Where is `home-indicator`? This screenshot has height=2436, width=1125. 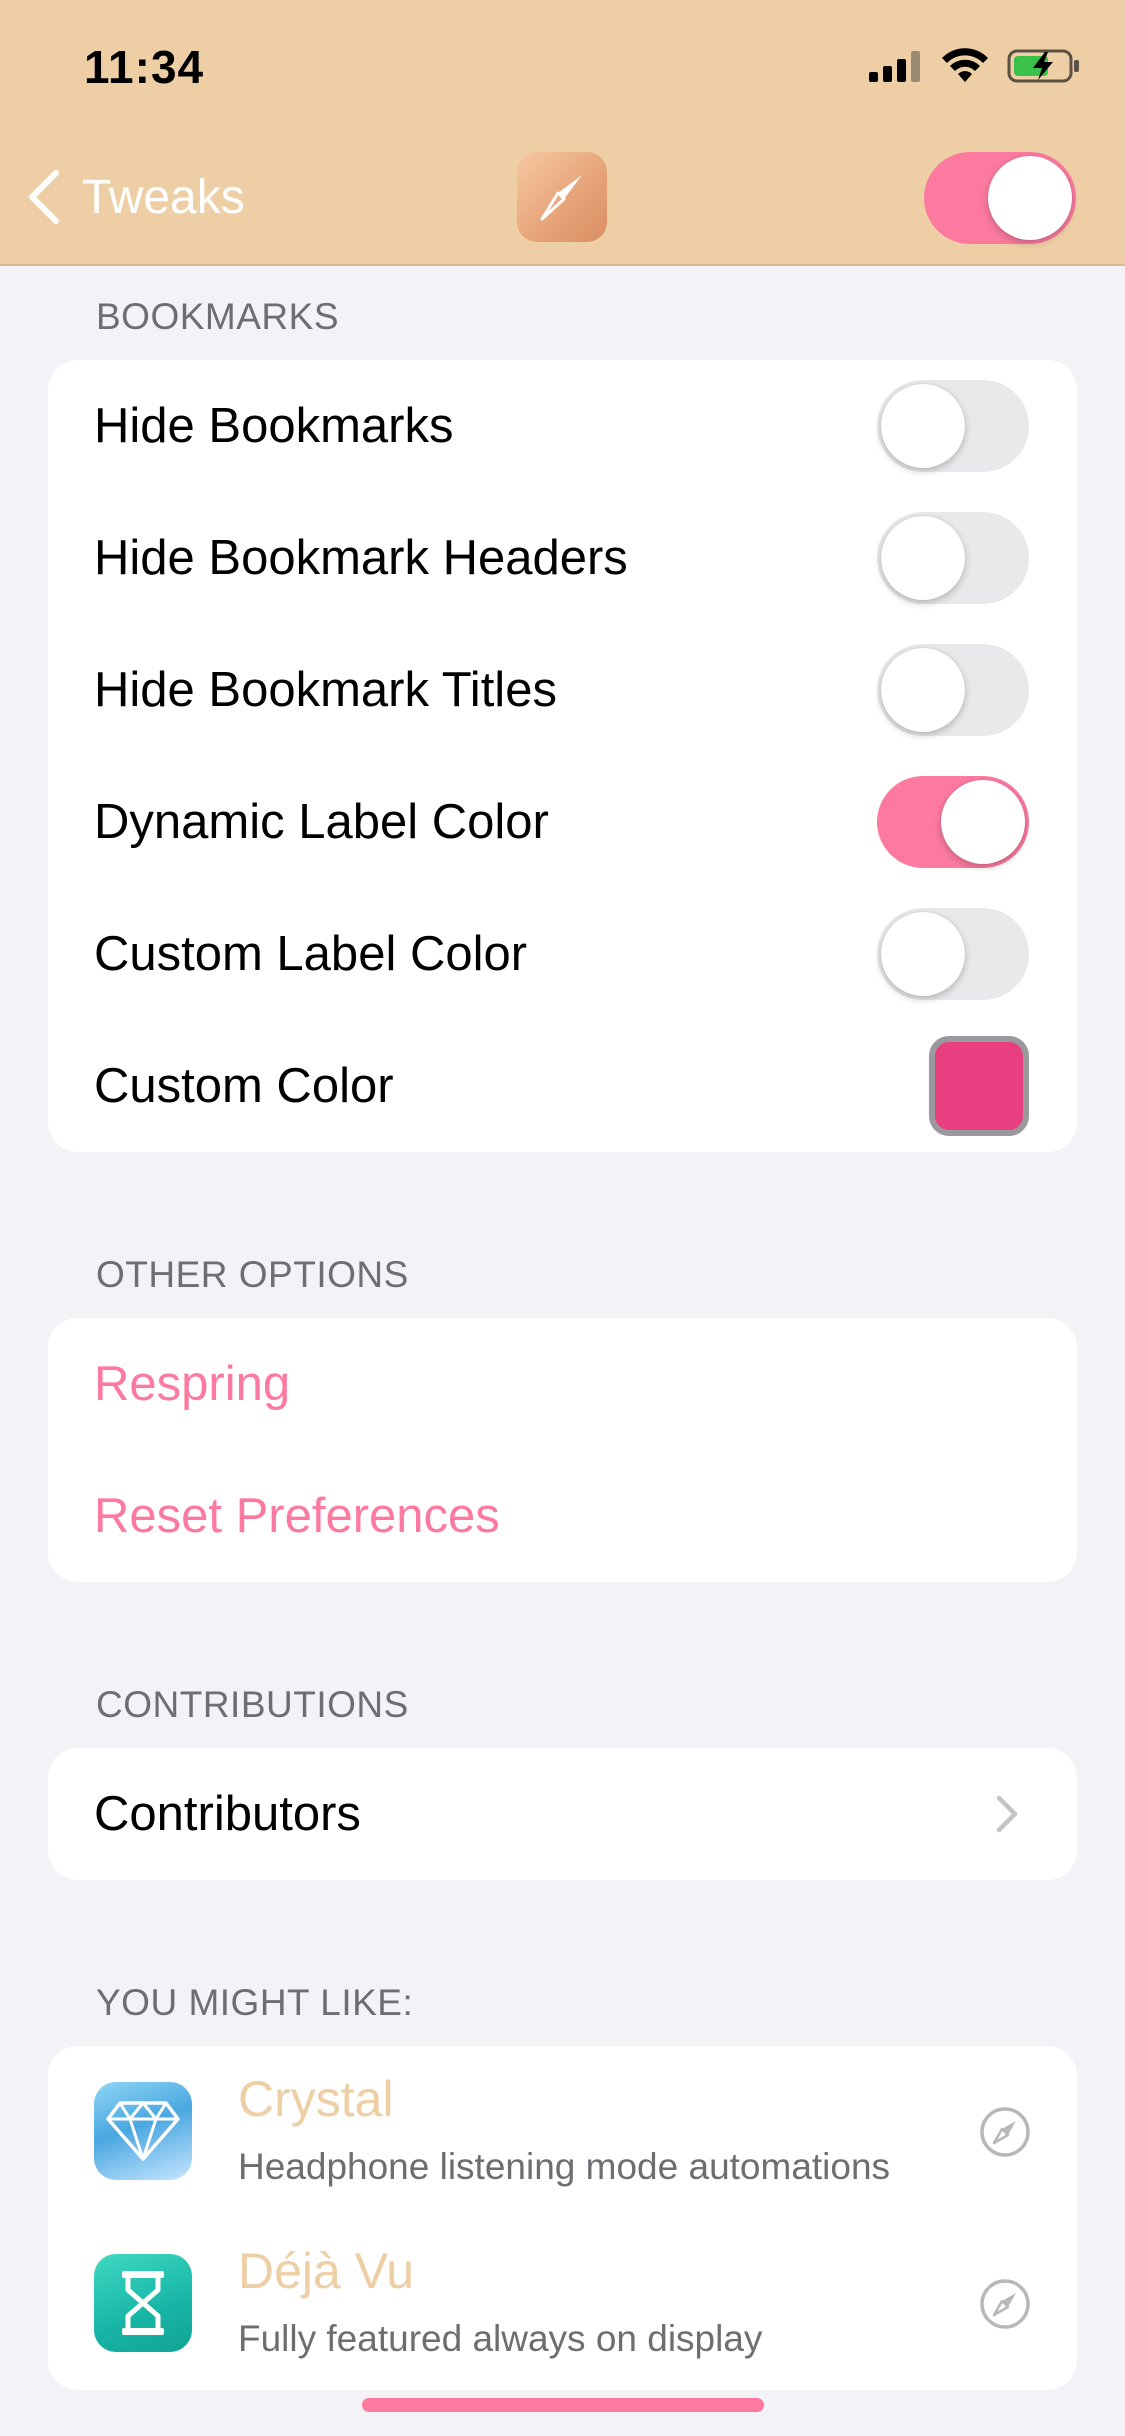 home-indicator is located at coordinates (563, 2405).